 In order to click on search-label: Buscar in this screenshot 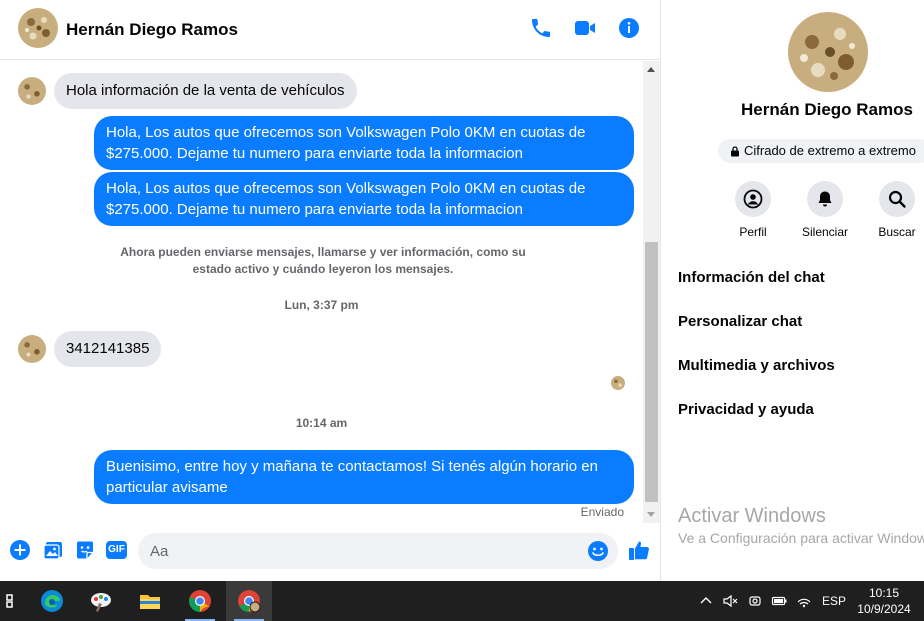, I will do `click(897, 232)`.